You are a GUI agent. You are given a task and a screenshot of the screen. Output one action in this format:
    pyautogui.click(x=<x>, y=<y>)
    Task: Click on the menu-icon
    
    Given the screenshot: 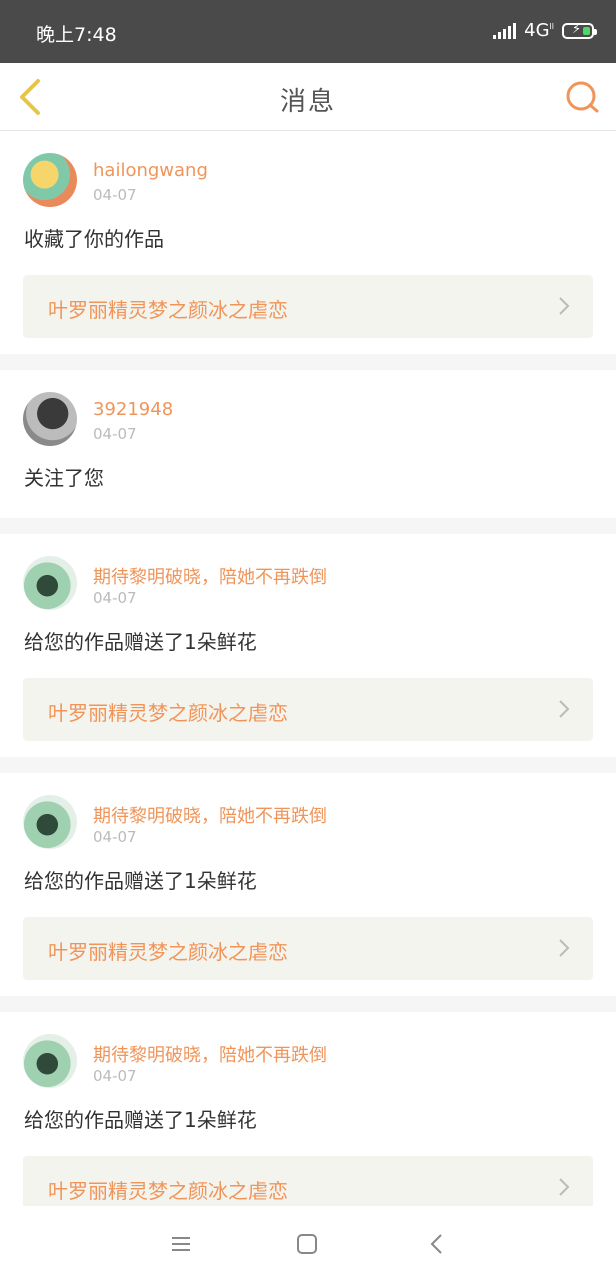 What is the action you would take?
    pyautogui.click(x=181, y=1244)
    